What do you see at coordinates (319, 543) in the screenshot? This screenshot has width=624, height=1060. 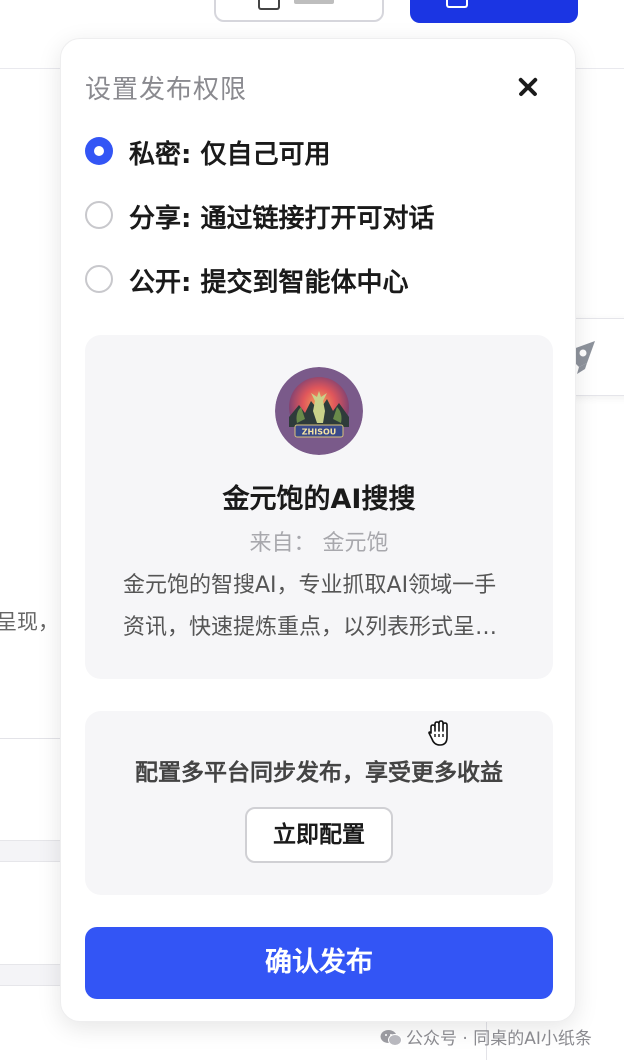 I see `agent-author: 来自： 金元饱` at bounding box center [319, 543].